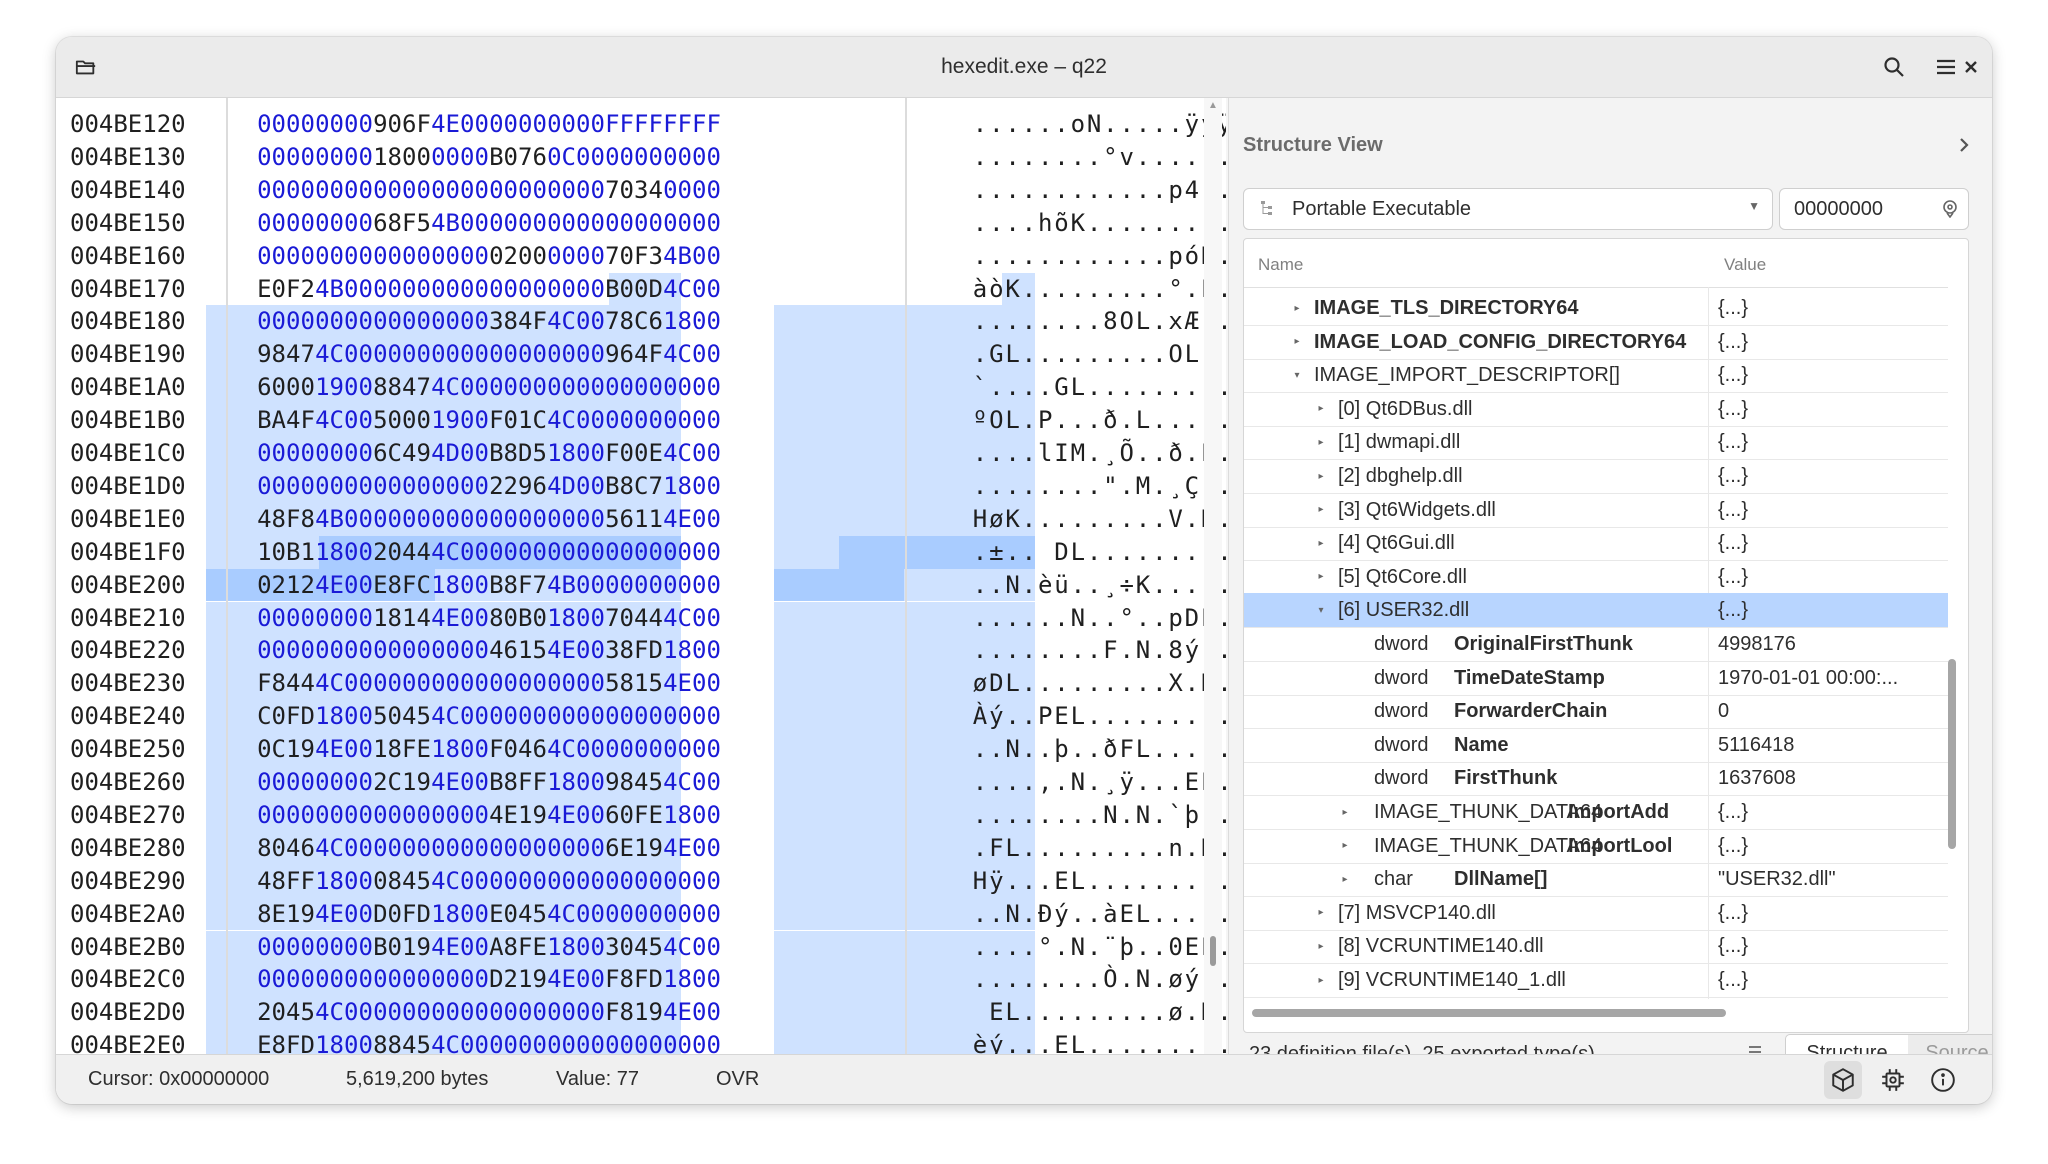 The image size is (2048, 1164). I want to click on ascii-char: `, so click(980, 387).